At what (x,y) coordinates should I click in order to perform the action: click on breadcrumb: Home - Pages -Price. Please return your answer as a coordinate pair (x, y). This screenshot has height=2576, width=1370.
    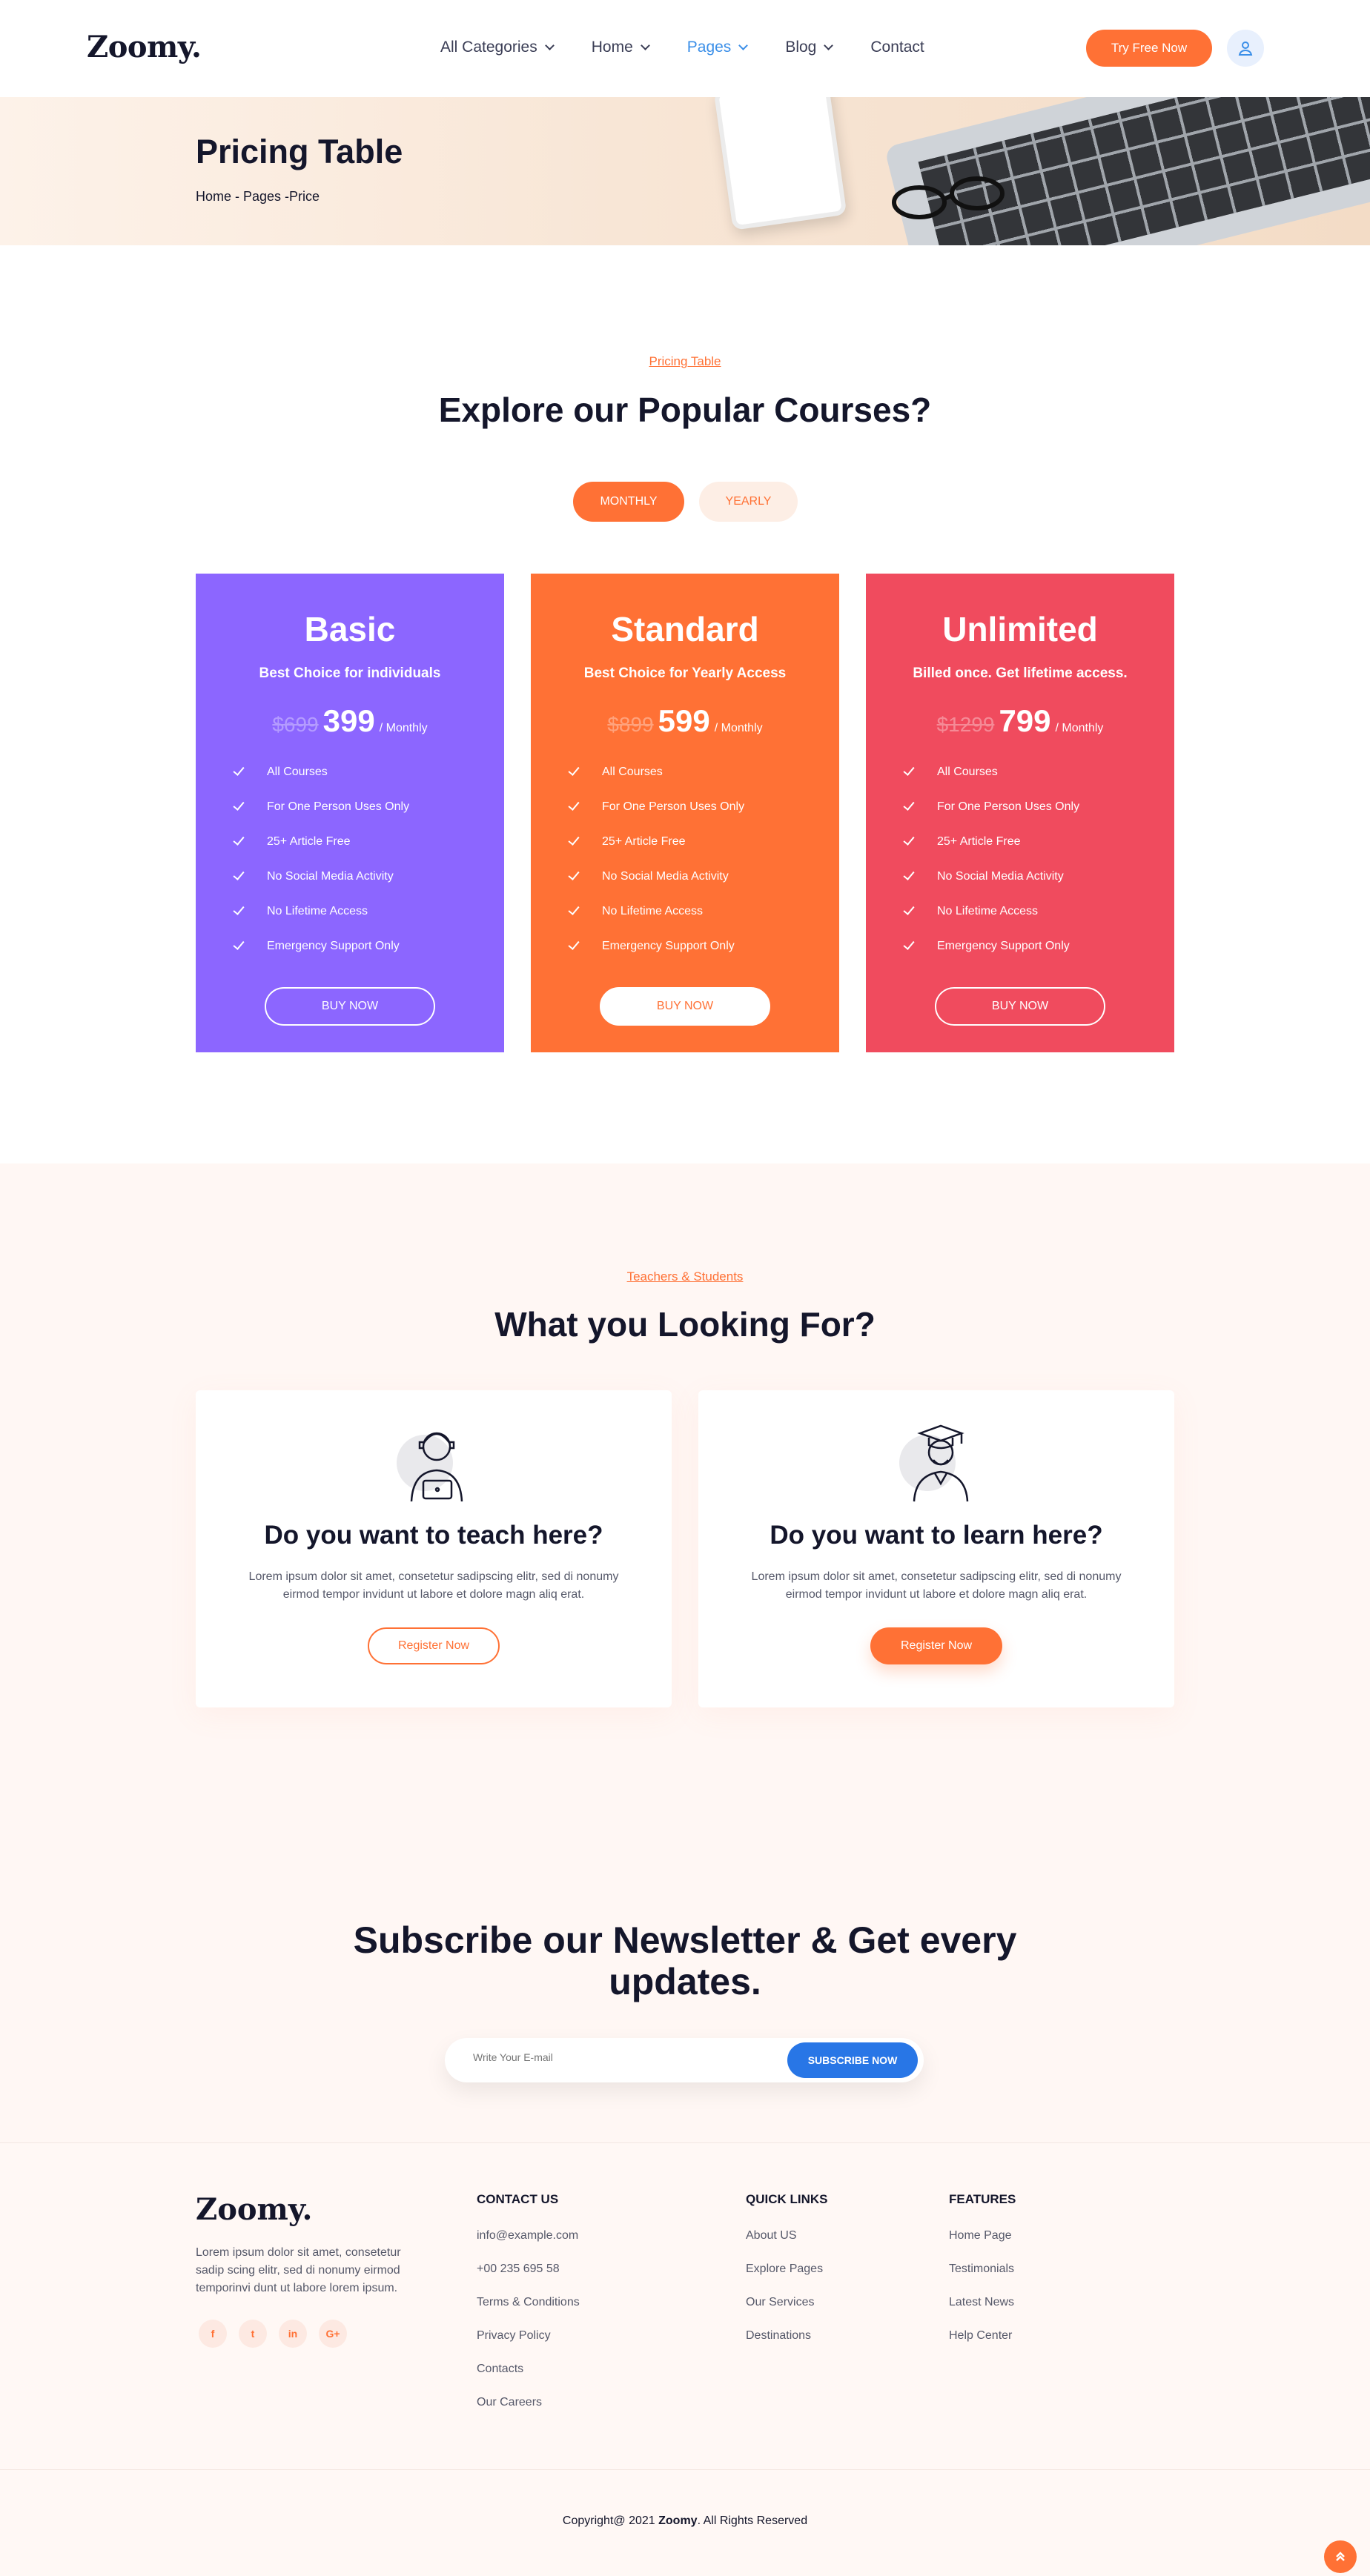
    Looking at the image, I should click on (258, 197).